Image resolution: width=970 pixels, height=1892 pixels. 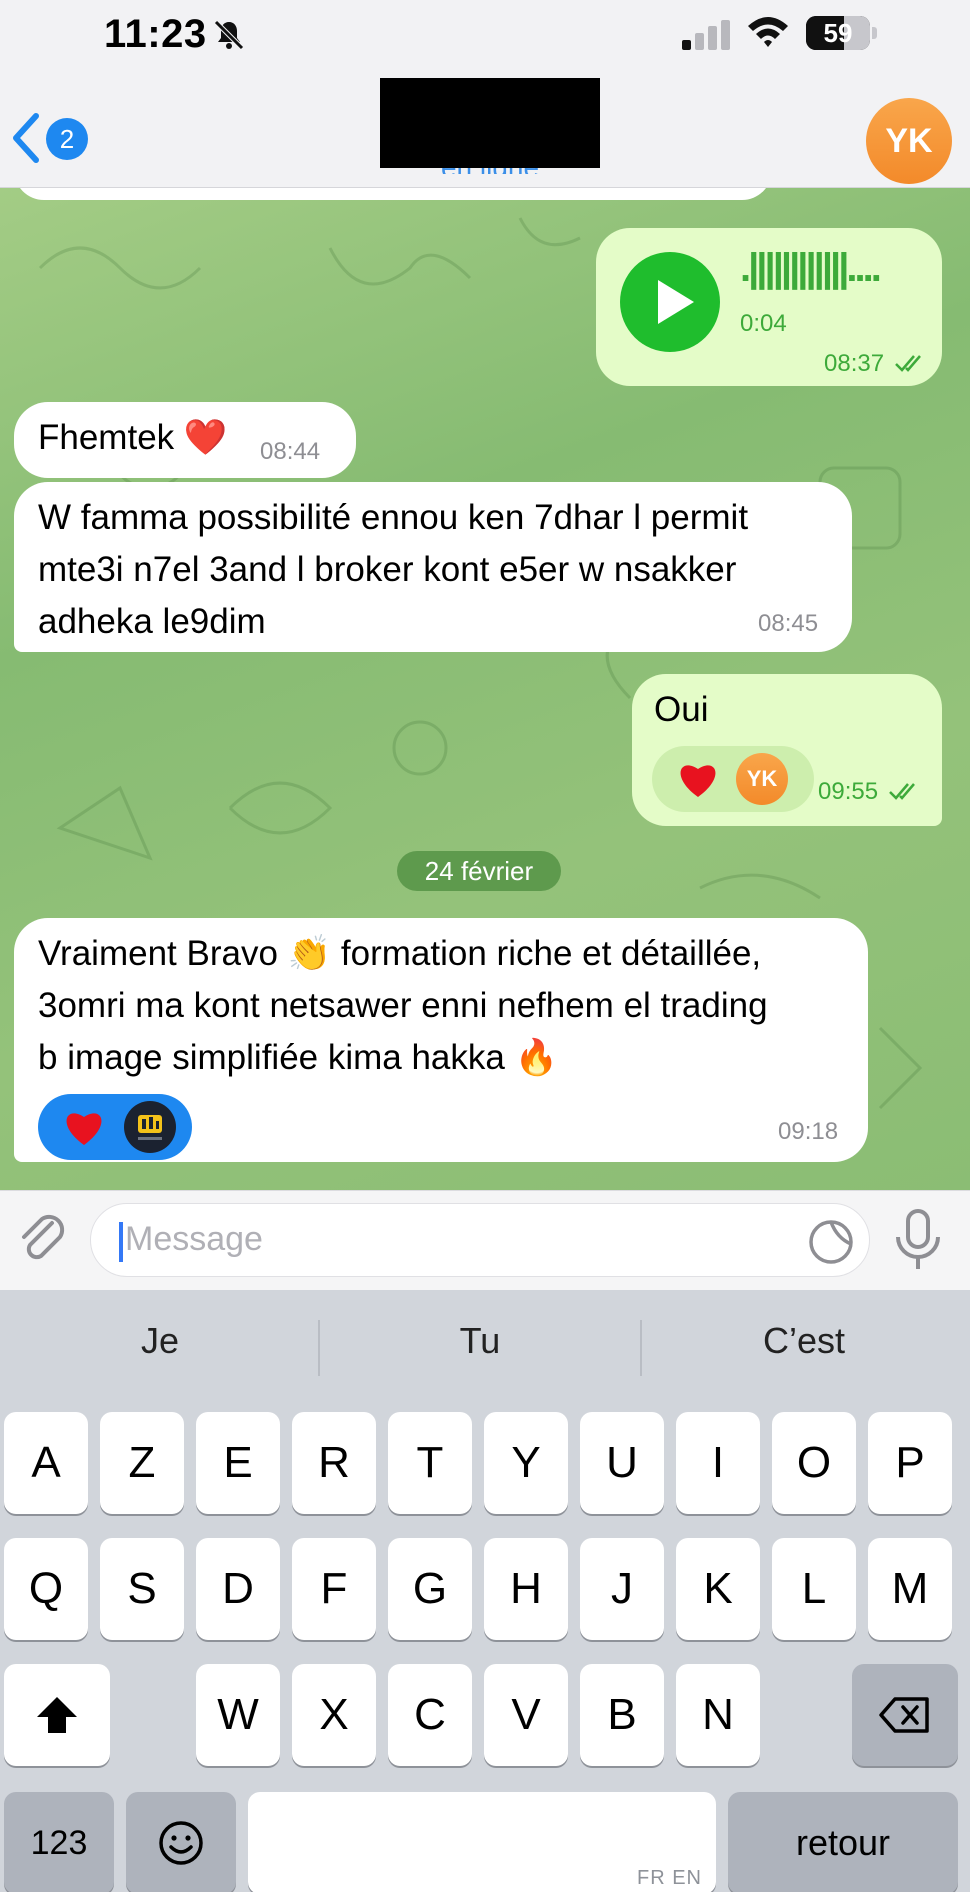 I want to click on space-key: FR EN, so click(x=482, y=1842).